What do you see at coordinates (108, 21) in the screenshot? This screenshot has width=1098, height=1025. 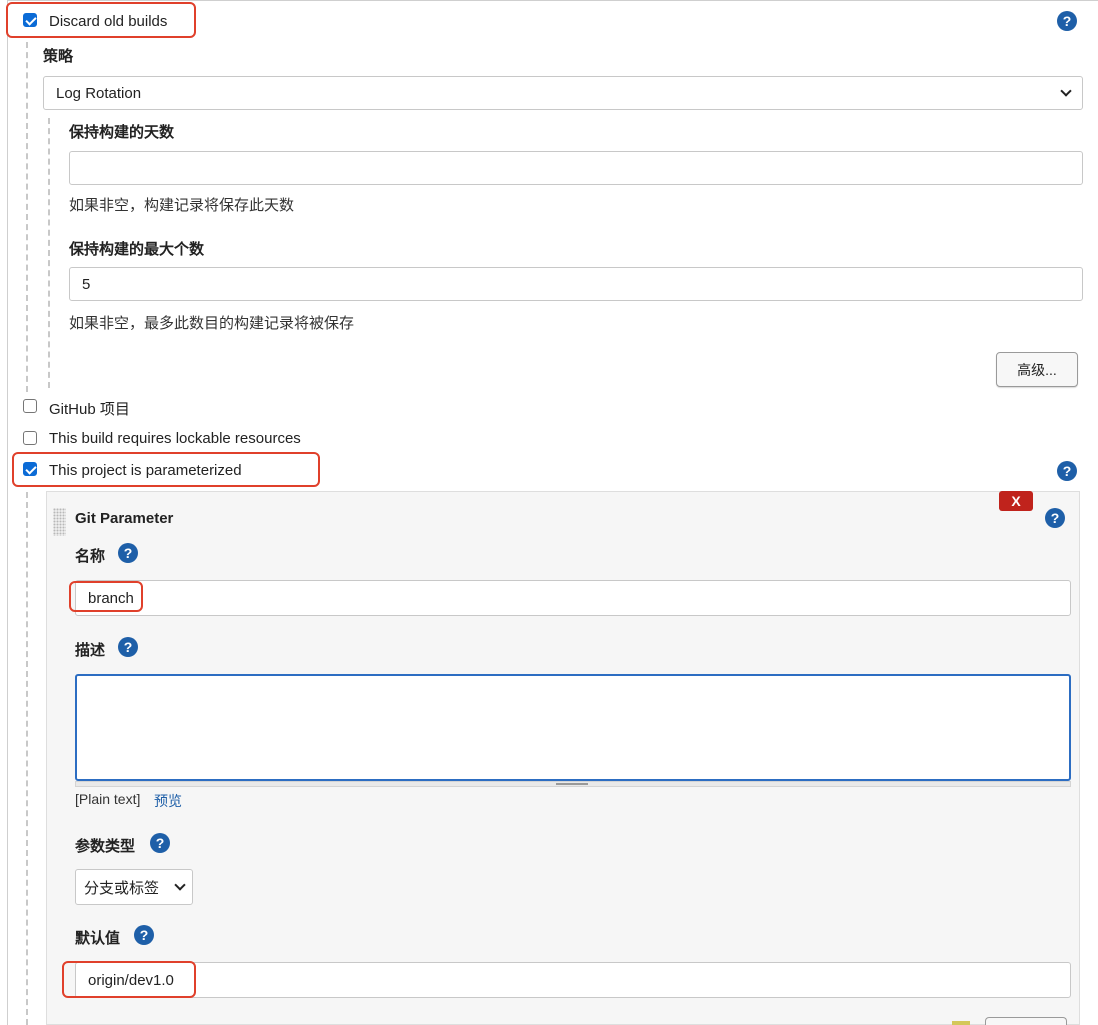 I see `discard-old-builds-label: Discard old builds` at bounding box center [108, 21].